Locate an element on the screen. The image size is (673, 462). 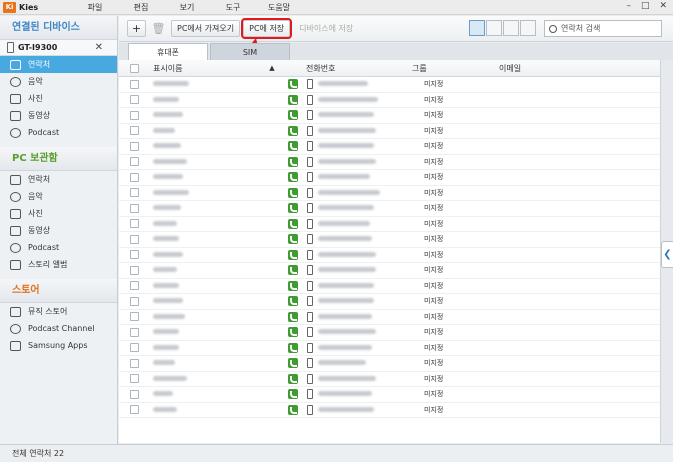
sidebar-item-pc-contacts: 연락처 is located at coordinates (58, 179).